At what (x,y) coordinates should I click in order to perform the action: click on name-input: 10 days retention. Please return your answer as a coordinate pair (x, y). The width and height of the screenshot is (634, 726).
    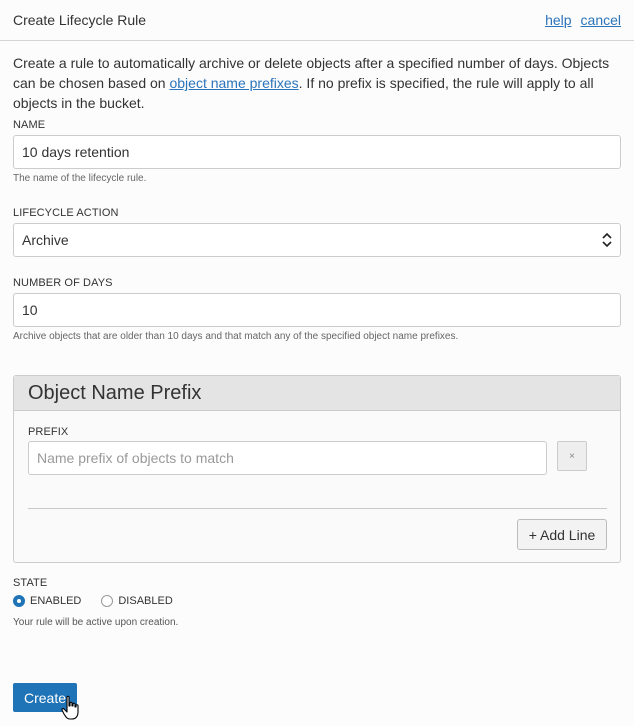
    Looking at the image, I should click on (317, 152).